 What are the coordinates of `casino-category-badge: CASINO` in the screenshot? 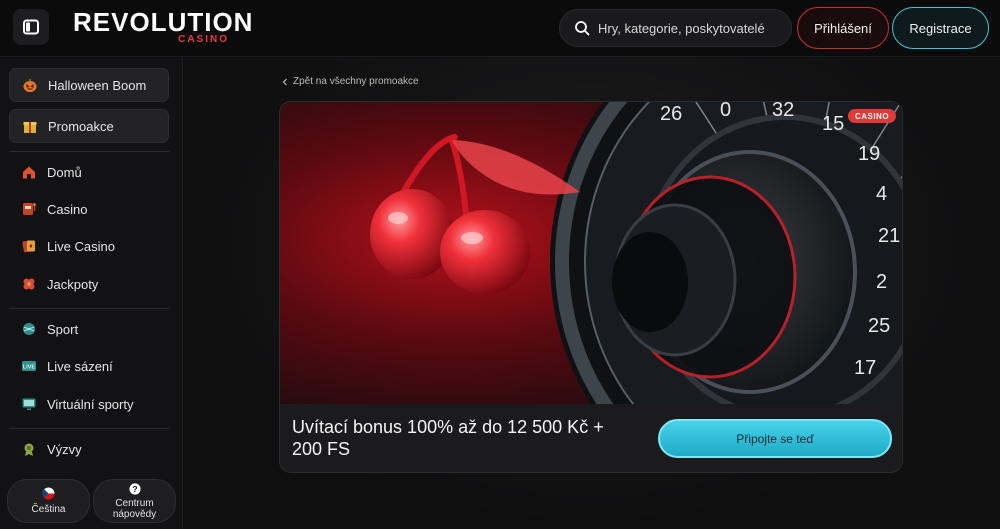 It's located at (872, 116).